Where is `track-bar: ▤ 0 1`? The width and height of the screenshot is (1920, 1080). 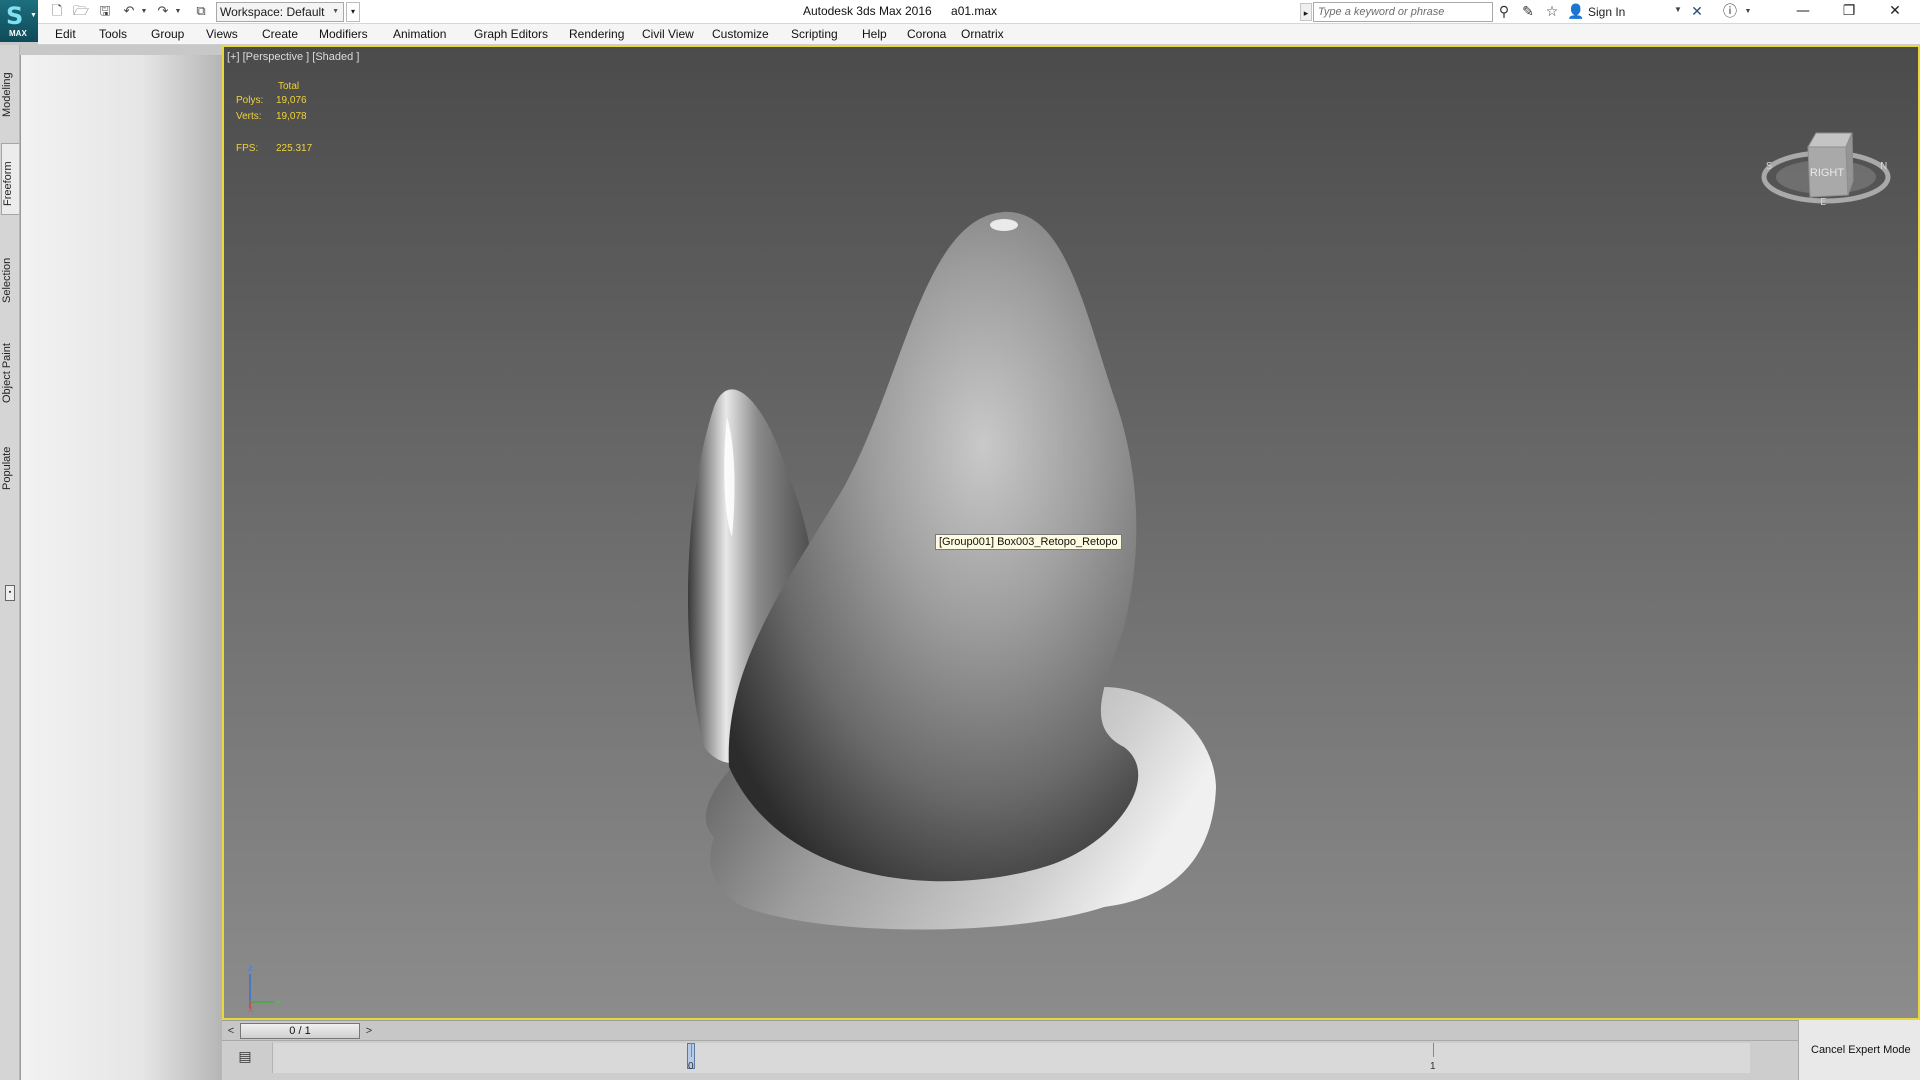 track-bar: ▤ 0 1 is located at coordinates (1010, 1060).